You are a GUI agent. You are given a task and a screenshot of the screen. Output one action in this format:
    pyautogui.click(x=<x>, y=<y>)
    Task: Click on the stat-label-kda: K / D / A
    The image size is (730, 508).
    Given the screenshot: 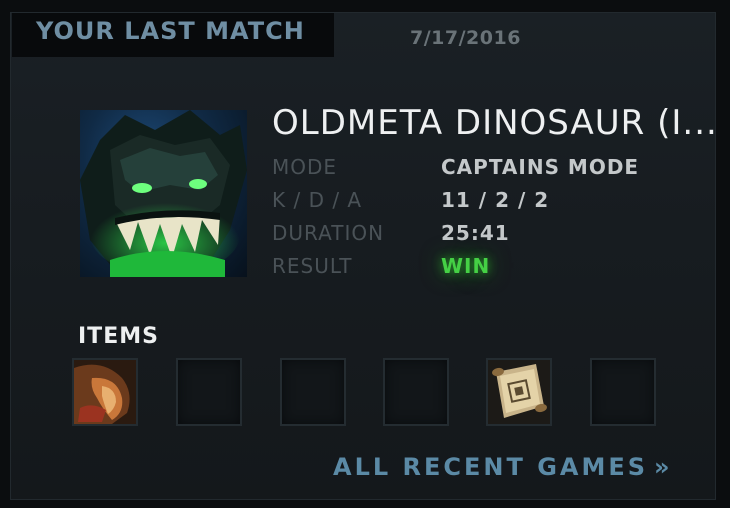 What is the action you would take?
    pyautogui.click(x=317, y=200)
    